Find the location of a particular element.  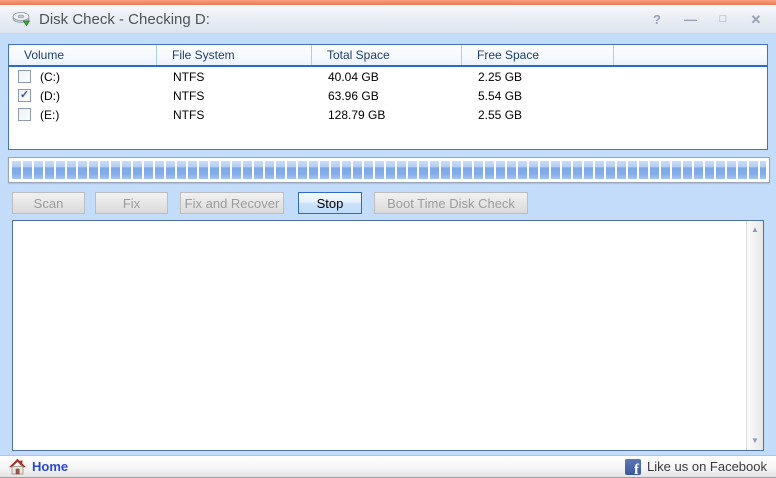

total-space-value: 40.04 GB is located at coordinates (353, 76).